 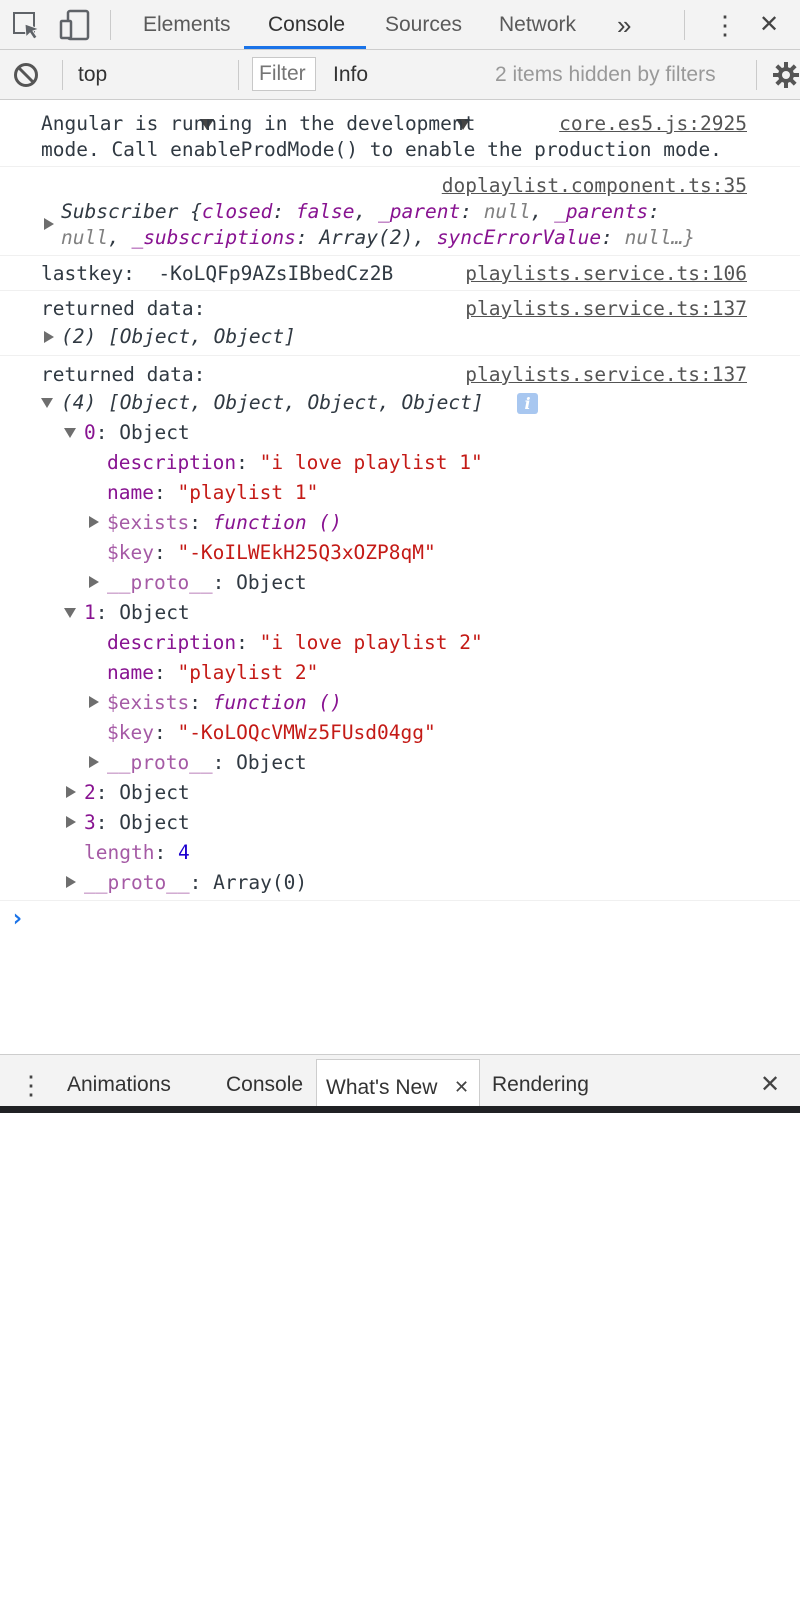 What do you see at coordinates (350, 75) in the screenshot?
I see `log-level-selector: Info` at bounding box center [350, 75].